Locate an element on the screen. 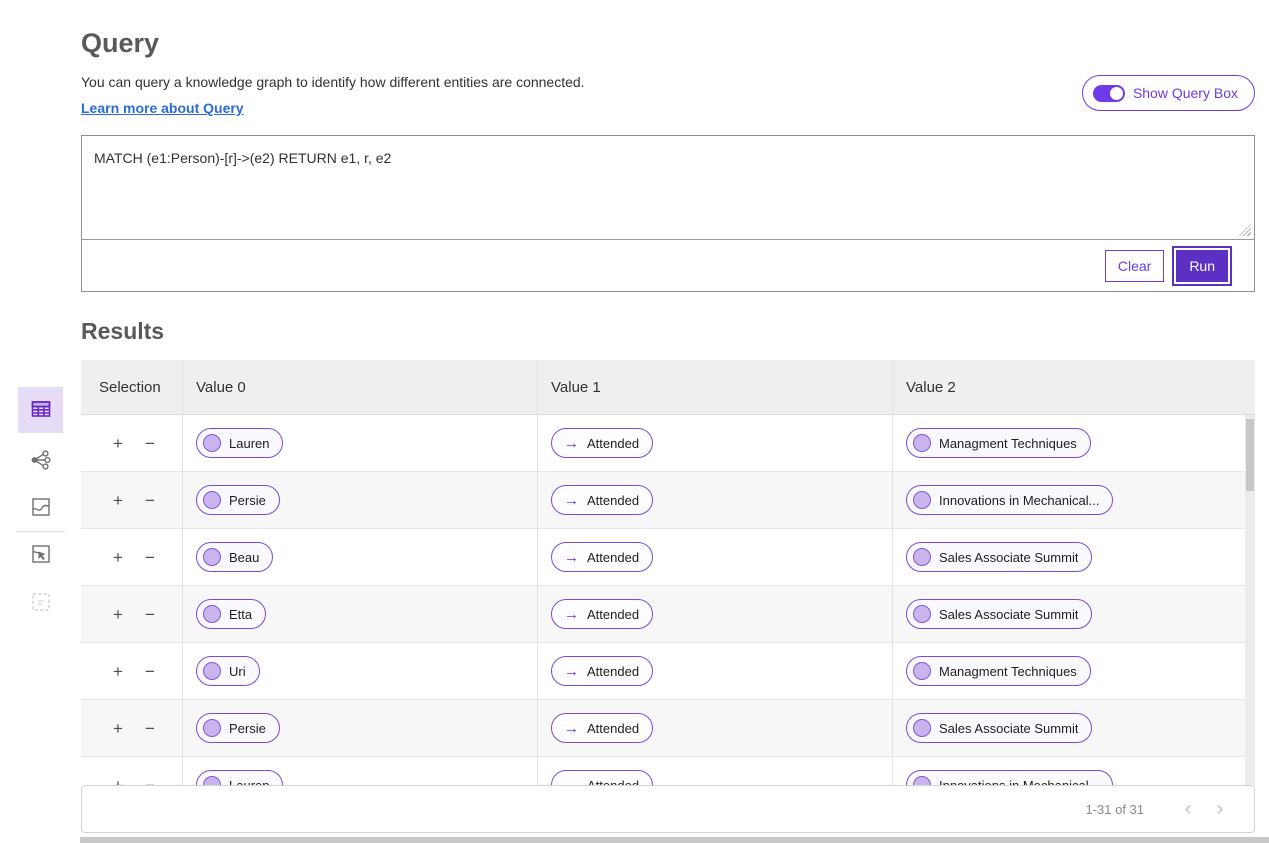  table-row: + − Uri → Attended Managment Techniques is located at coordinates (668, 671).